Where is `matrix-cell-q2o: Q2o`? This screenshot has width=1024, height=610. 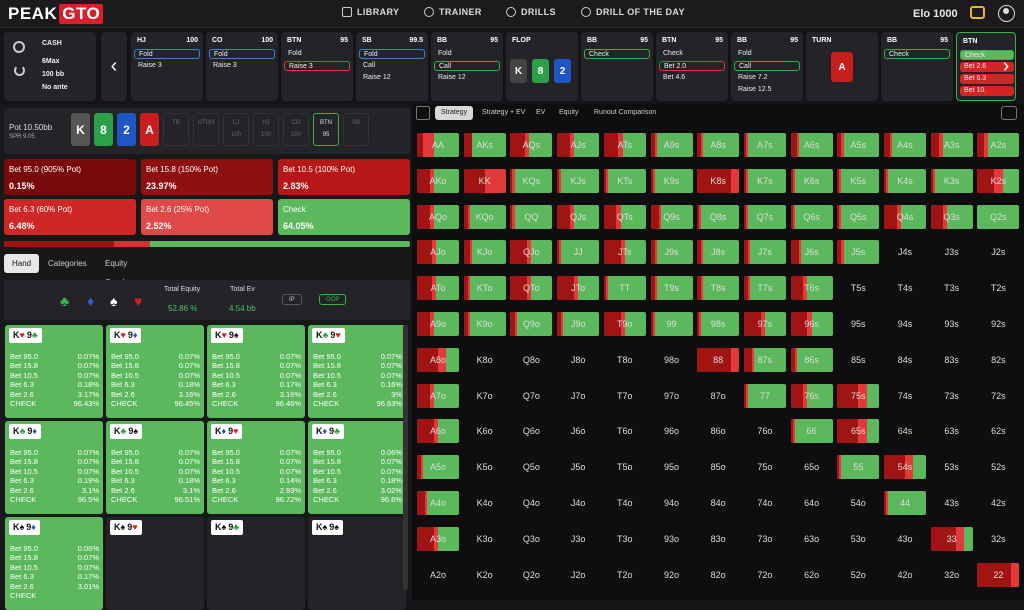
matrix-cell-q2o: Q2o is located at coordinates (531, 575).